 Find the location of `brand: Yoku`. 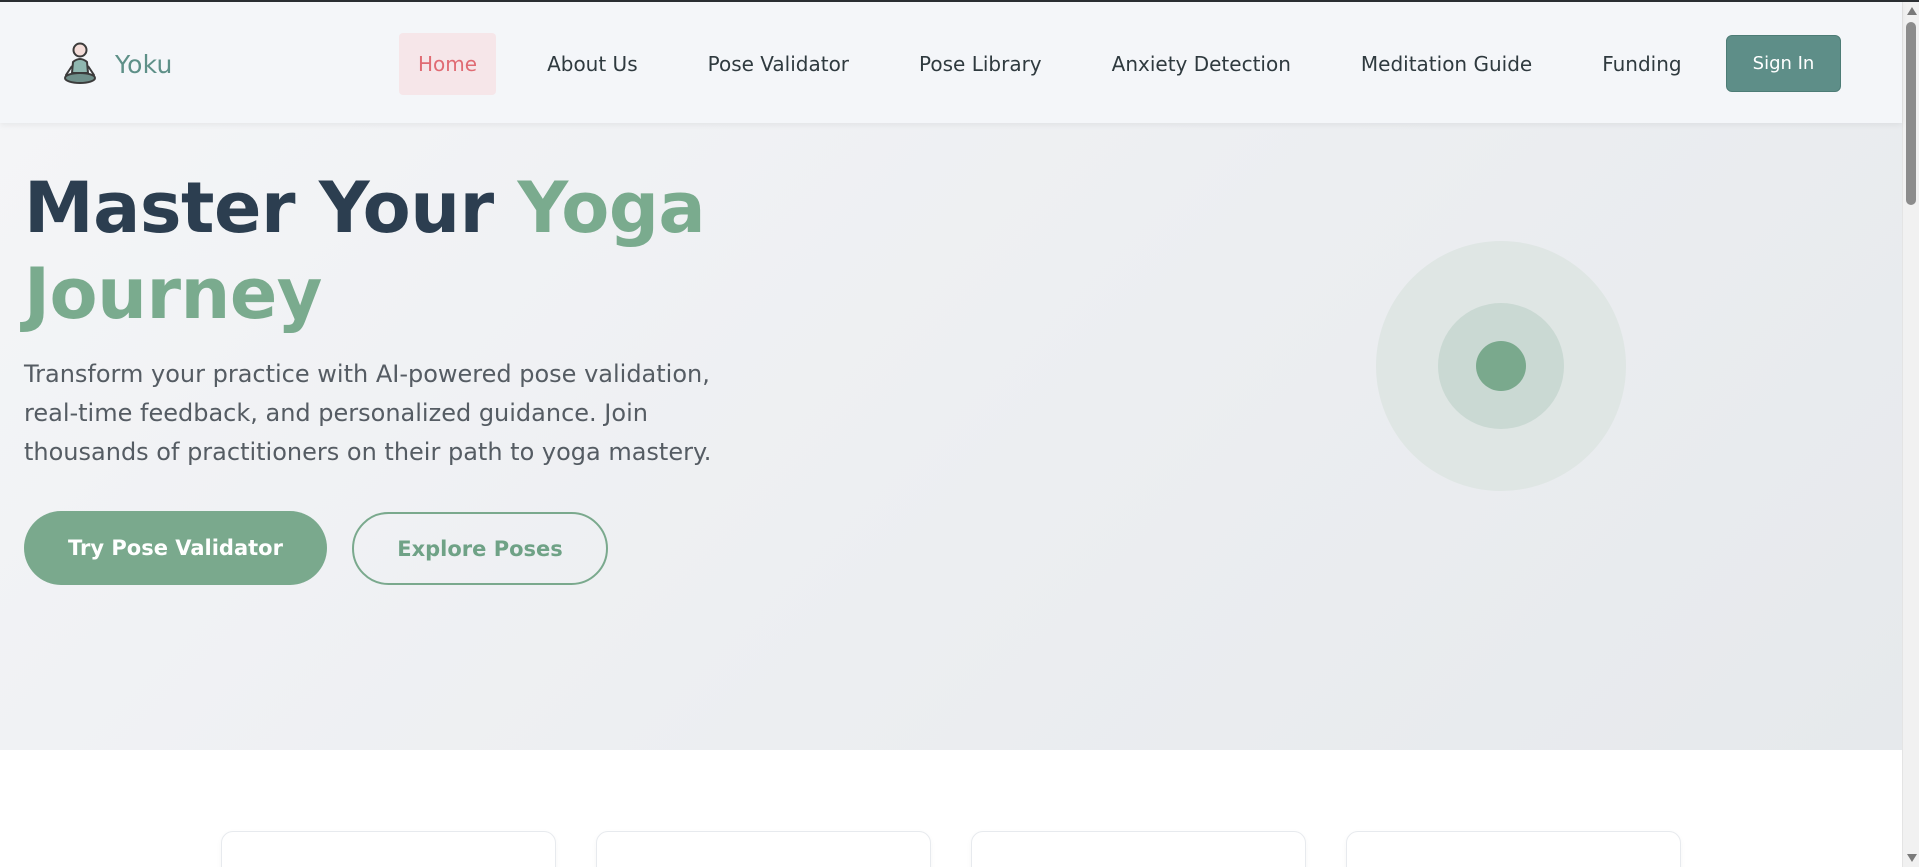

brand: Yoku is located at coordinates (117, 64).